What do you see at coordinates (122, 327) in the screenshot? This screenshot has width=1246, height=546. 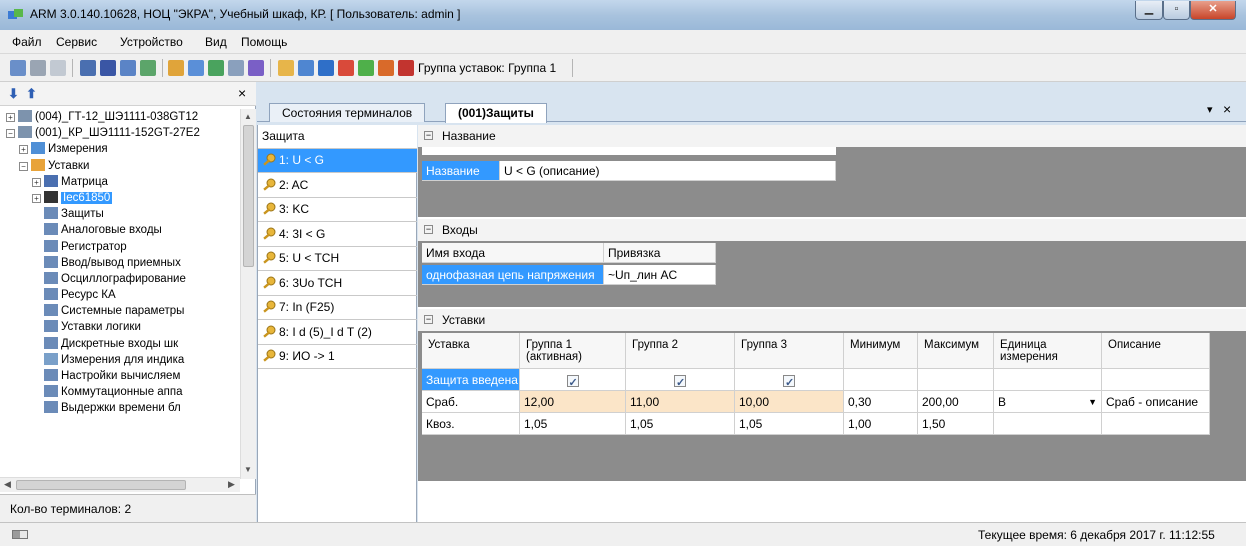 I see `tree-item: Уставки логики` at bounding box center [122, 327].